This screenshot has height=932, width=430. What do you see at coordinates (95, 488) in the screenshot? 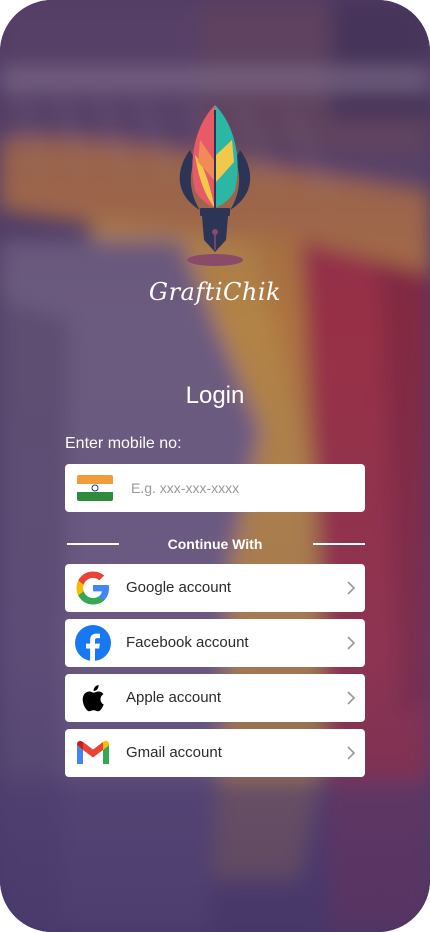
I see `india-flag-icon` at bounding box center [95, 488].